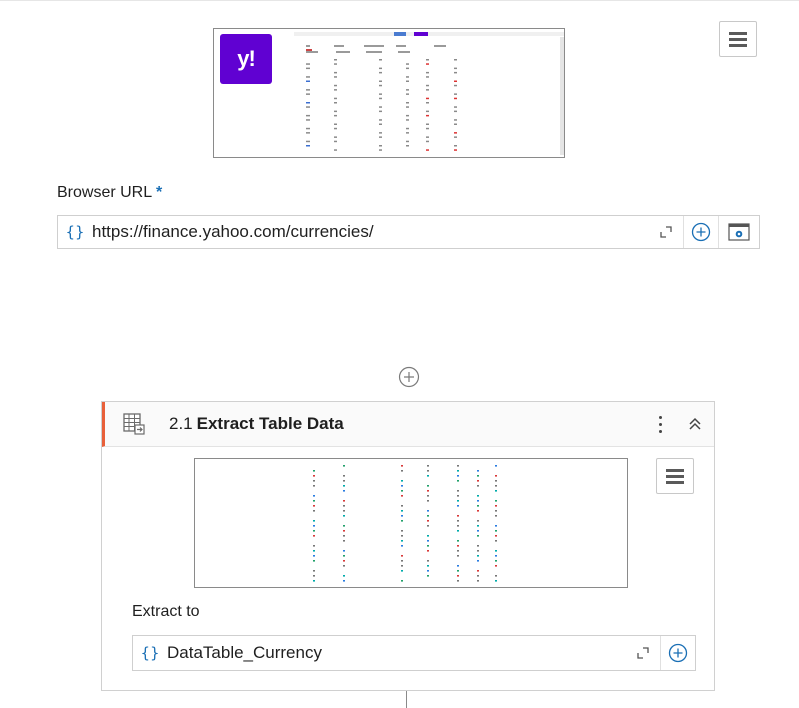 This screenshot has width=799, height=708. What do you see at coordinates (406, 699) in the screenshot?
I see `flow-connector-line` at bounding box center [406, 699].